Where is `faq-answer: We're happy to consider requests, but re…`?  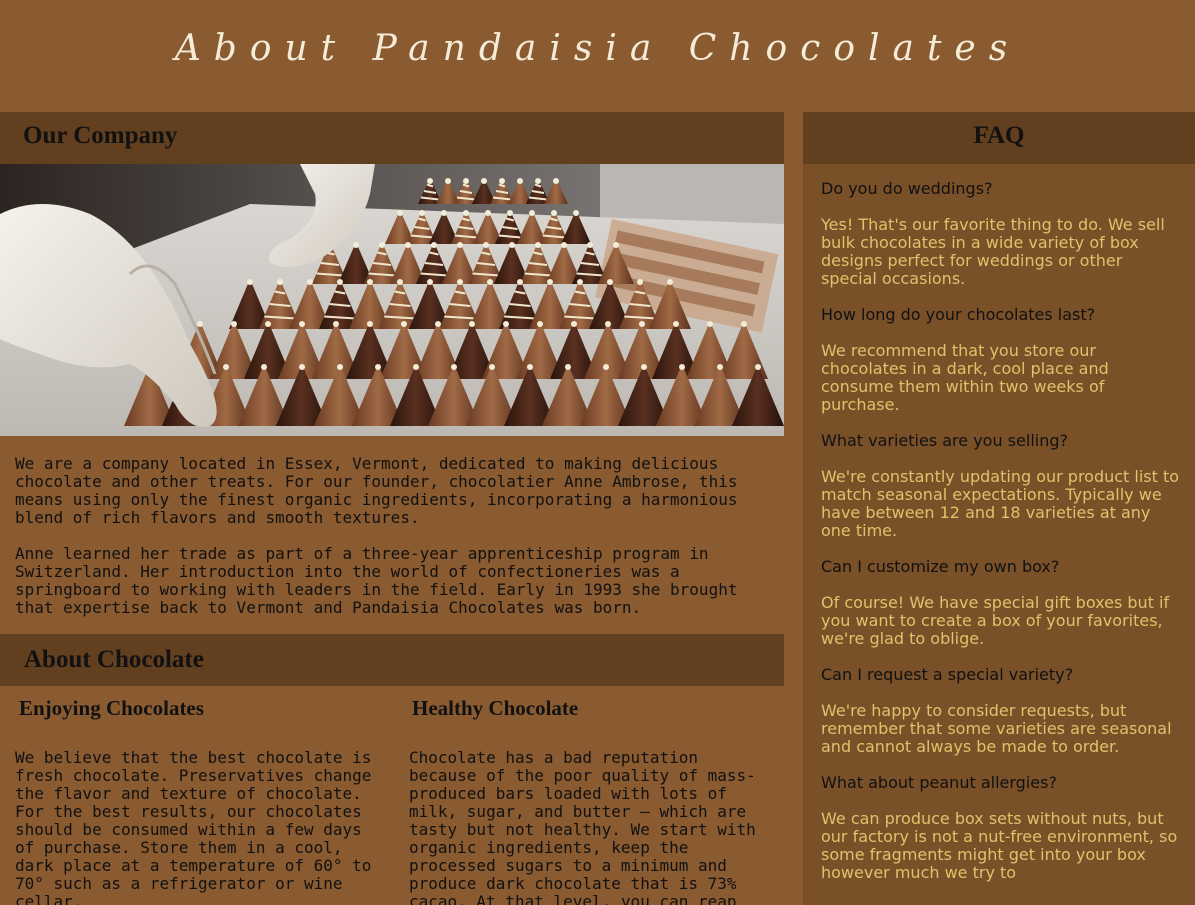
faq-answer: We're happy to consider requests, but re… is located at coordinates (996, 728).